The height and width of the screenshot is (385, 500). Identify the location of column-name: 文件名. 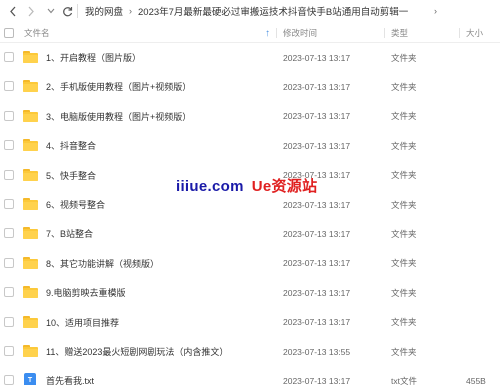
(37, 33).